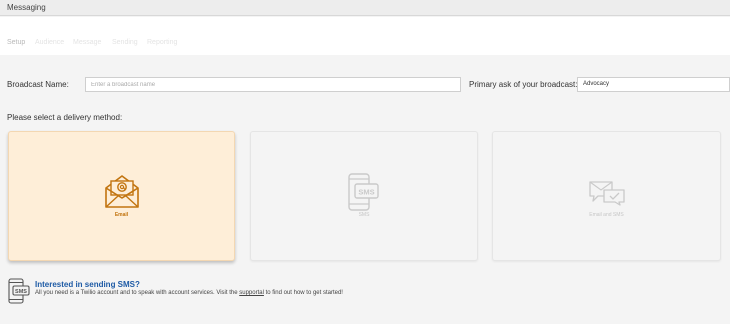 The image size is (730, 324). I want to click on primary-ask-select: Advocacy, so click(653, 84).